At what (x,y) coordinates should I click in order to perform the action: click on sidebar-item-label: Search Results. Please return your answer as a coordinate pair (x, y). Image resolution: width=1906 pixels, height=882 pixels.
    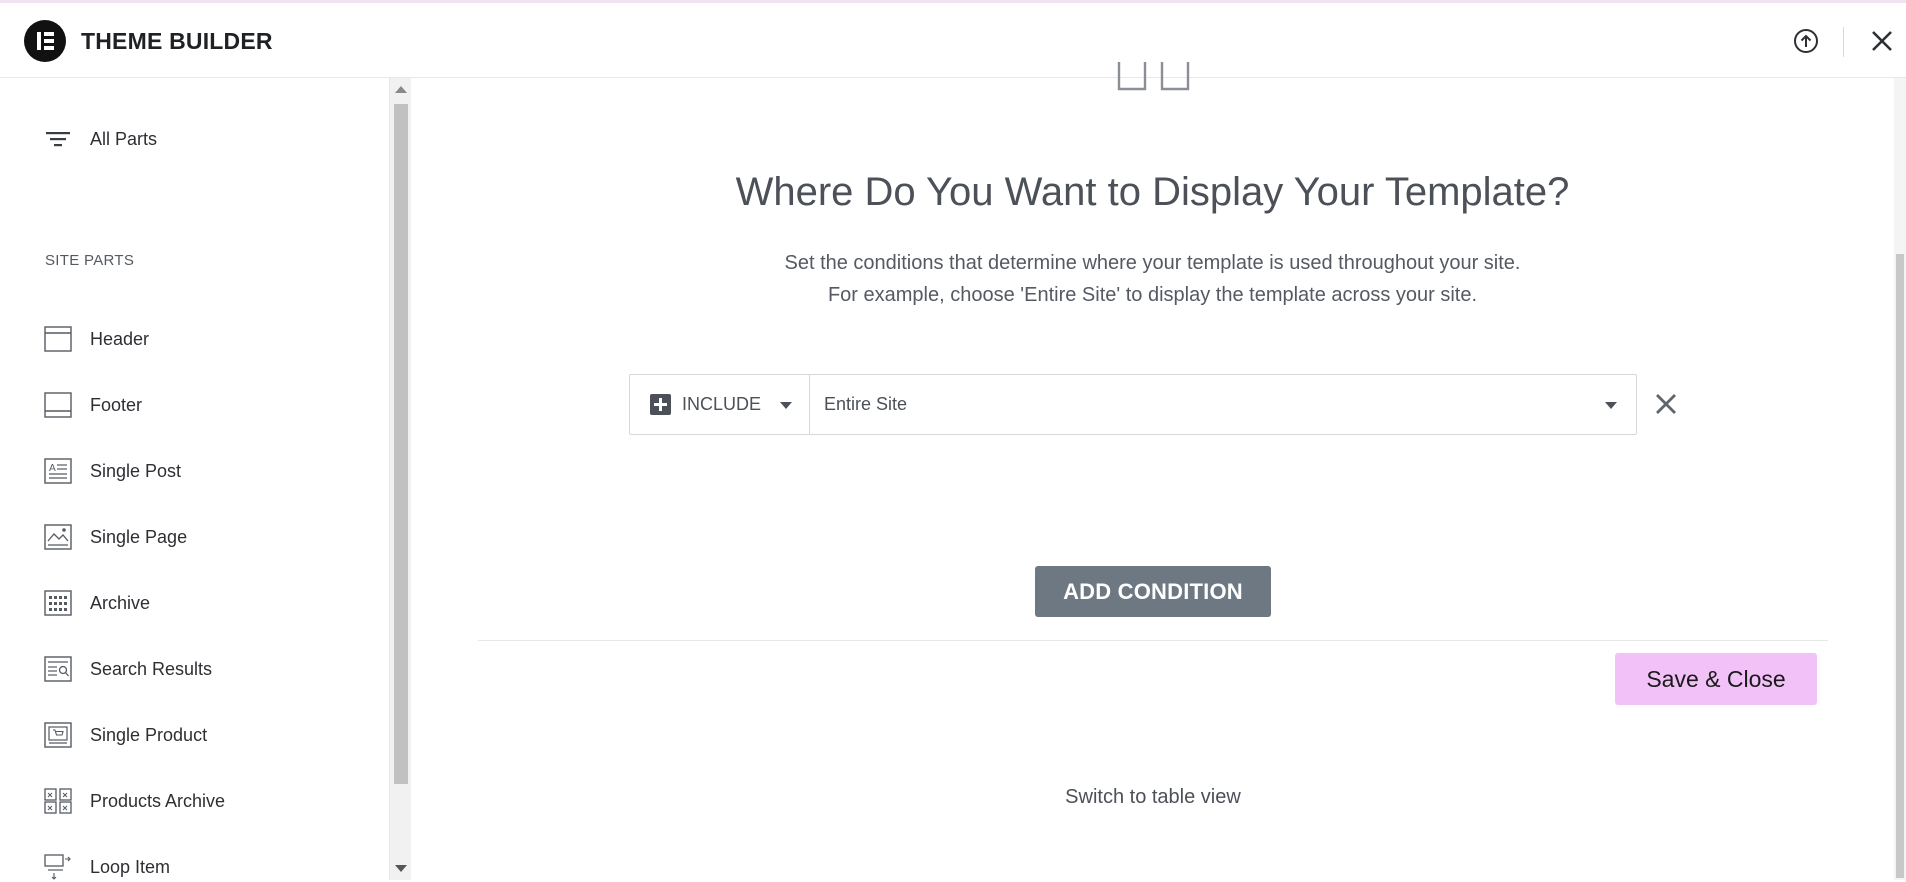
    Looking at the image, I should click on (151, 668).